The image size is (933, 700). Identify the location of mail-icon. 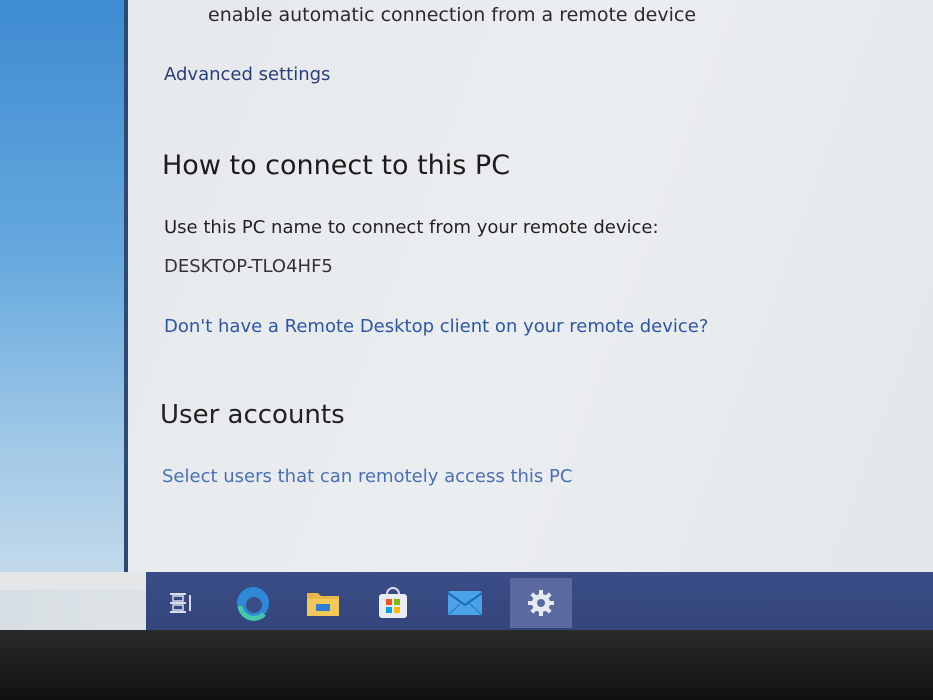
(465, 603).